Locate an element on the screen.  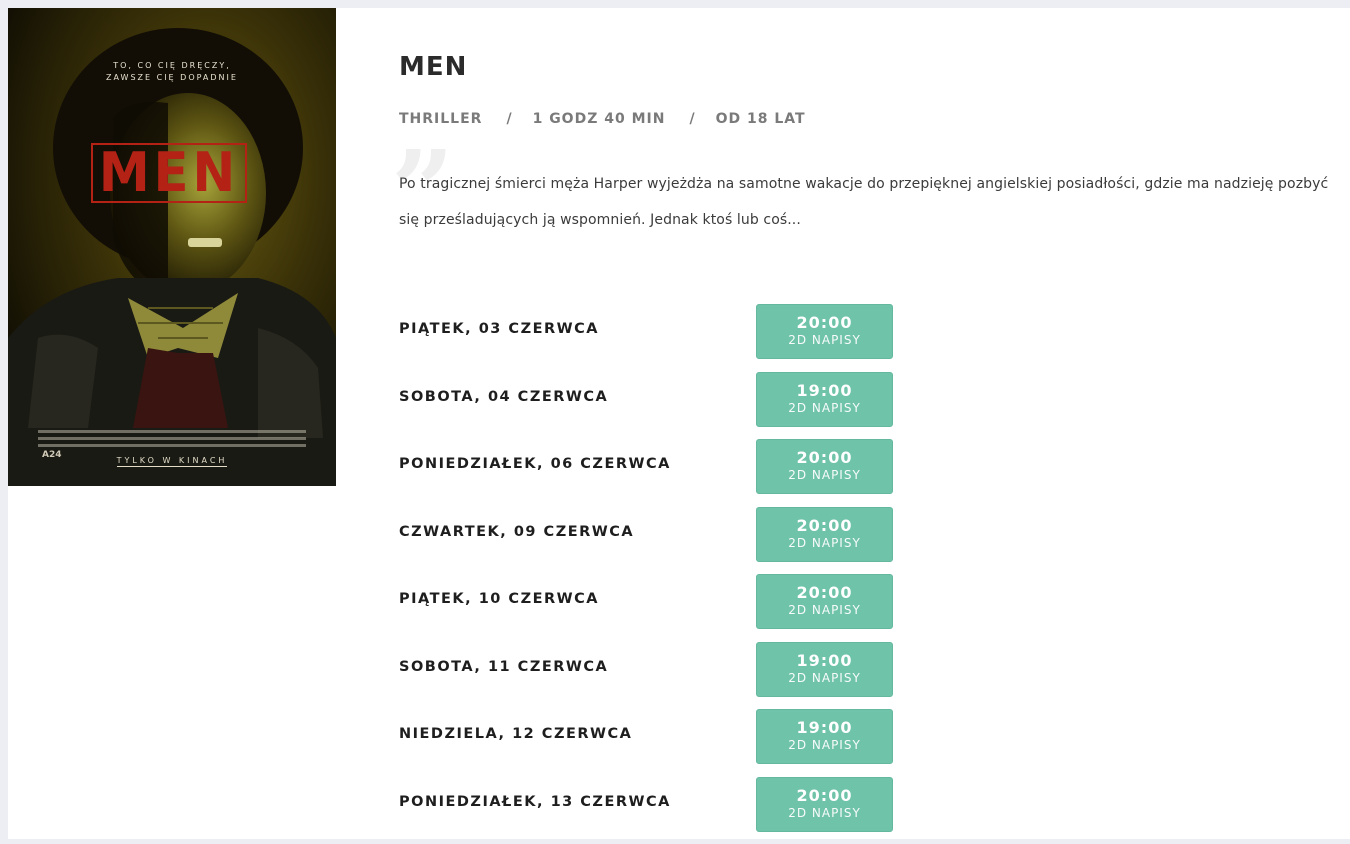
showtime-row: CZWARTEK, 09 CZERWCA 20:00 2D NAPISY is located at coordinates (699, 541).